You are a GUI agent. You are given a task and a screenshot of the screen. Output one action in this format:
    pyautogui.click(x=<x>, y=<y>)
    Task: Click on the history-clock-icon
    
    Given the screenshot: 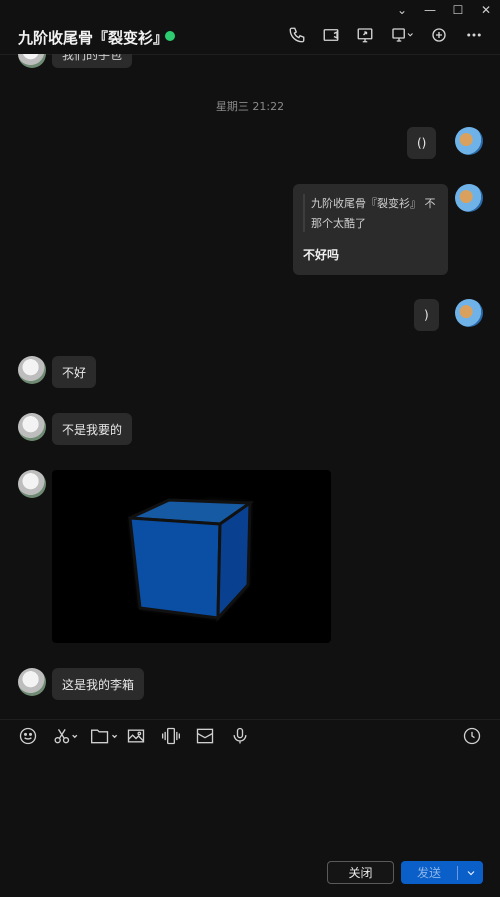 What is the action you would take?
    pyautogui.click(x=472, y=736)
    